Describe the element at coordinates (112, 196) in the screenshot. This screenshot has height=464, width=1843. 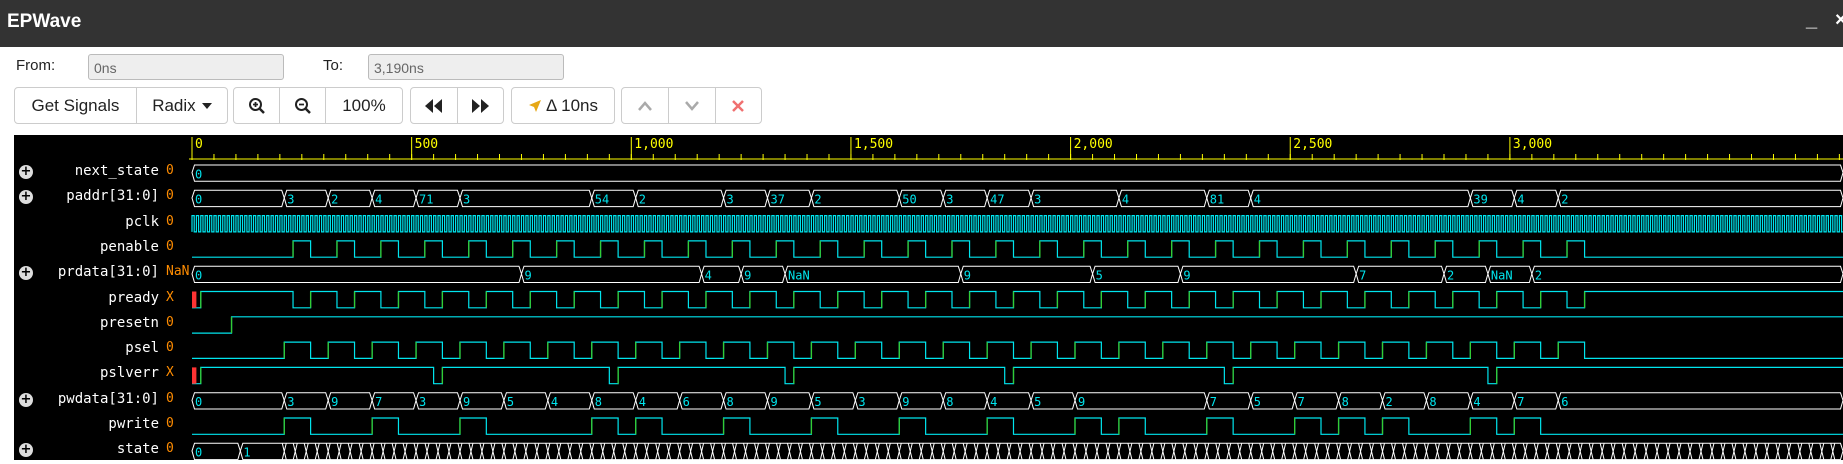
I see `signal-name: paddr[31:0]` at that location.